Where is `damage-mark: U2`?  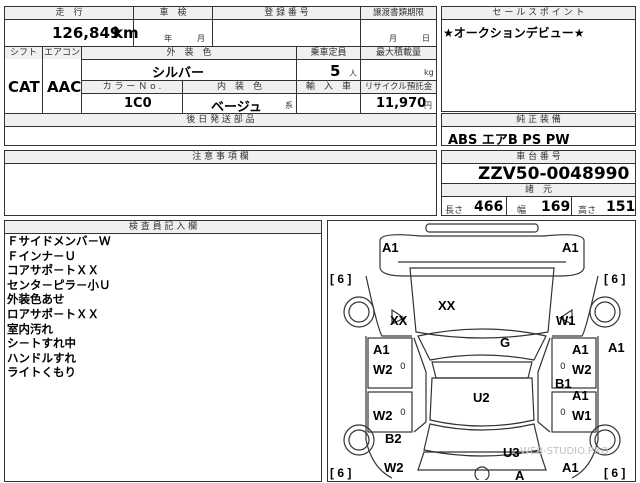 damage-mark: U2 is located at coordinates (481, 397).